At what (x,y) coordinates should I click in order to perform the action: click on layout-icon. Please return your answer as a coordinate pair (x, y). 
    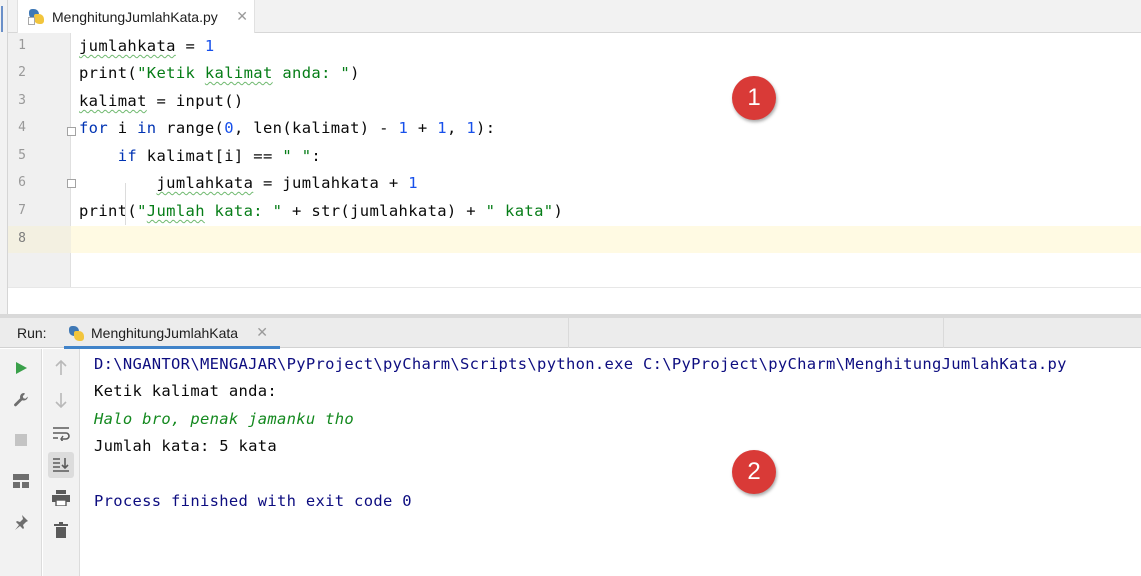
    Looking at the image, I should click on (21, 481).